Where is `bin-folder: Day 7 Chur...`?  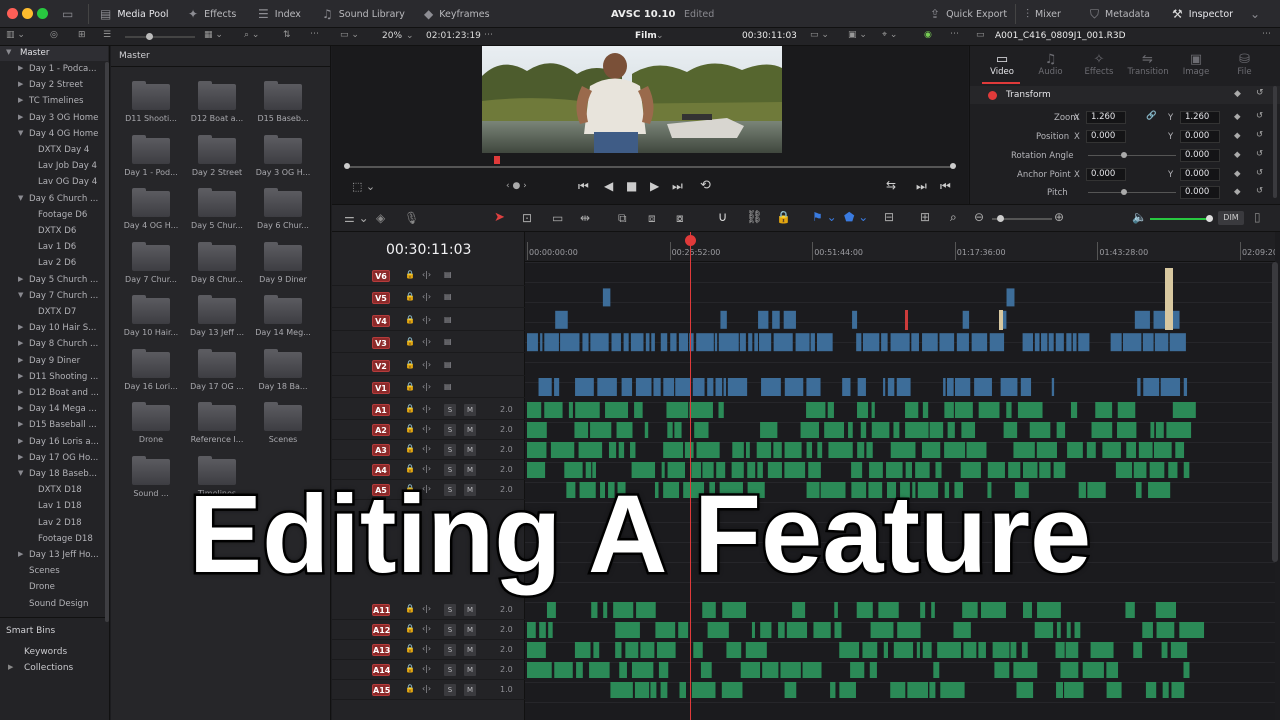 bin-folder: Day 7 Chur... is located at coordinates (151, 265).